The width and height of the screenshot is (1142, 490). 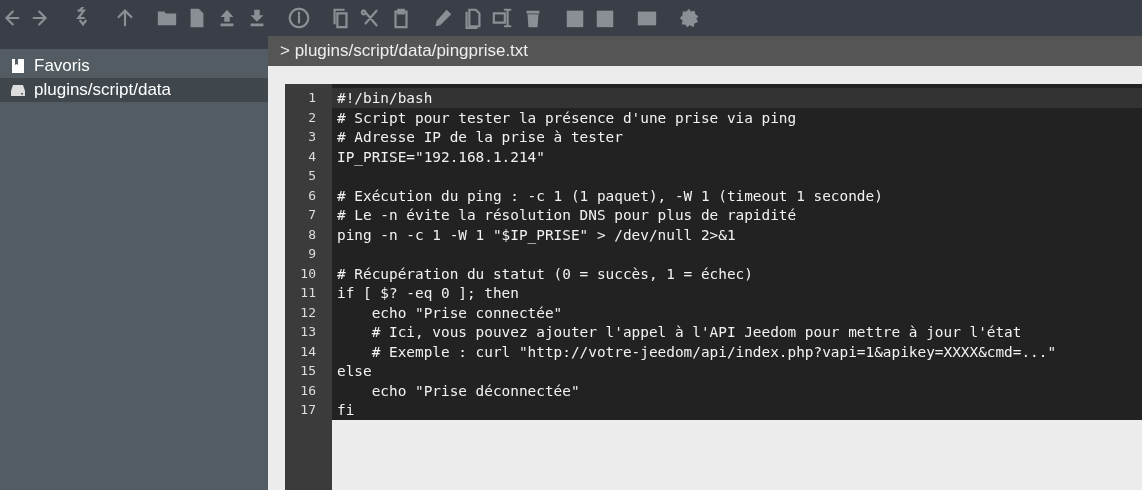 What do you see at coordinates (308, 293) in the screenshot?
I see `line-number: 11` at bounding box center [308, 293].